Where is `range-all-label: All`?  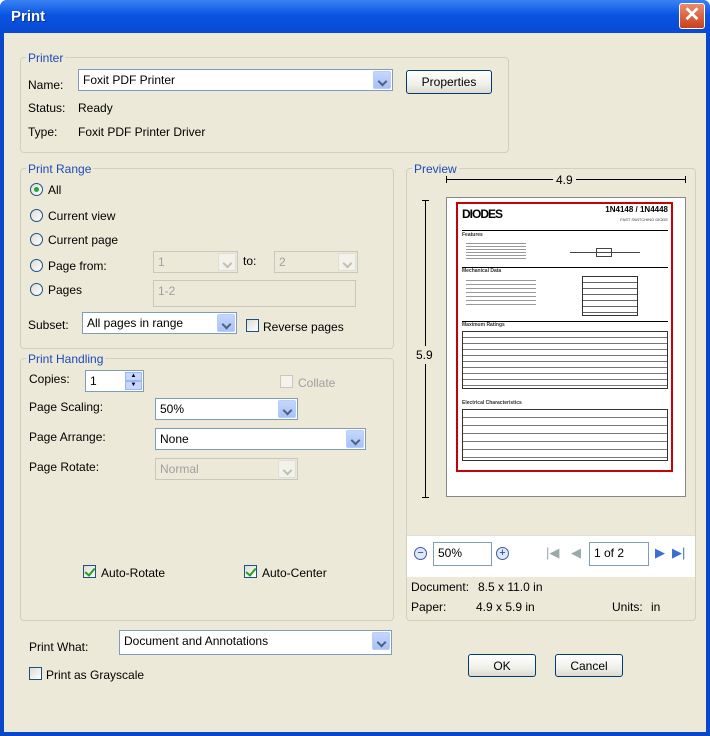
range-all-label: All is located at coordinates (54, 190).